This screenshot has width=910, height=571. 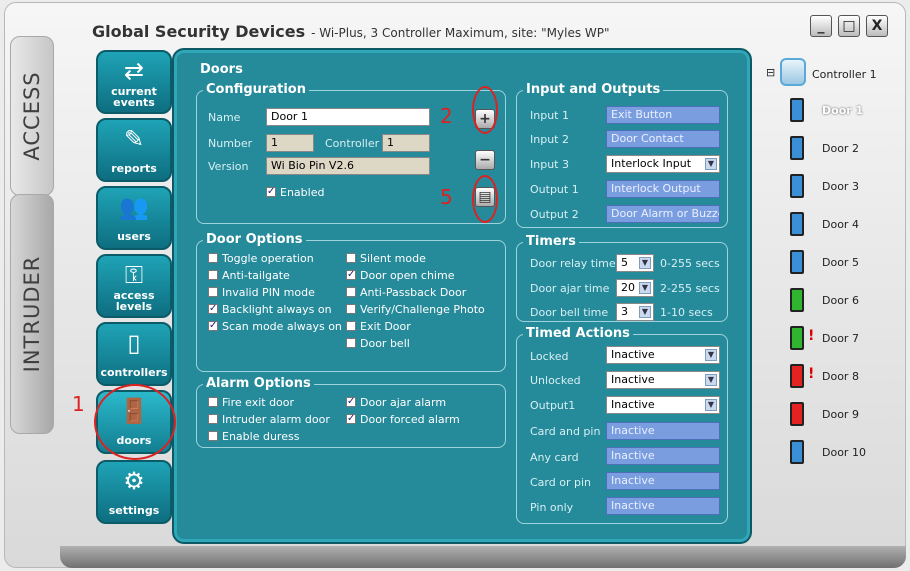 I want to click on pin-only-field: Inactive, so click(x=663, y=506).